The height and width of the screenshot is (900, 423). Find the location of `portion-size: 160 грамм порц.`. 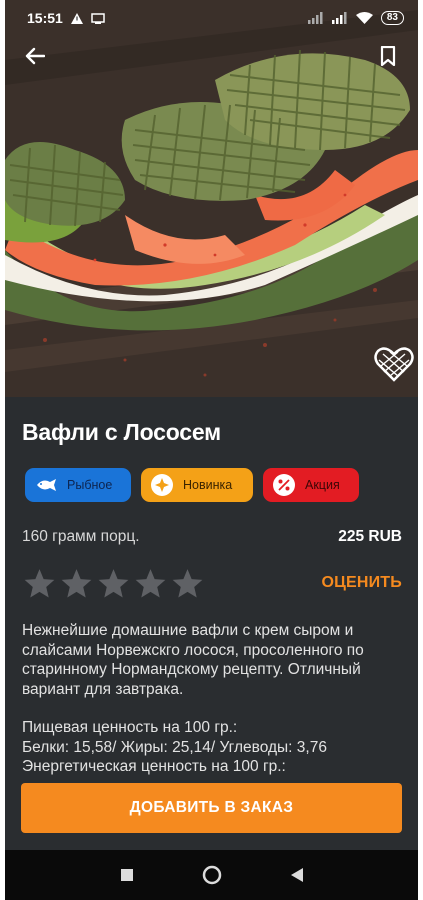

portion-size: 160 грамм порц. is located at coordinates (81, 536).